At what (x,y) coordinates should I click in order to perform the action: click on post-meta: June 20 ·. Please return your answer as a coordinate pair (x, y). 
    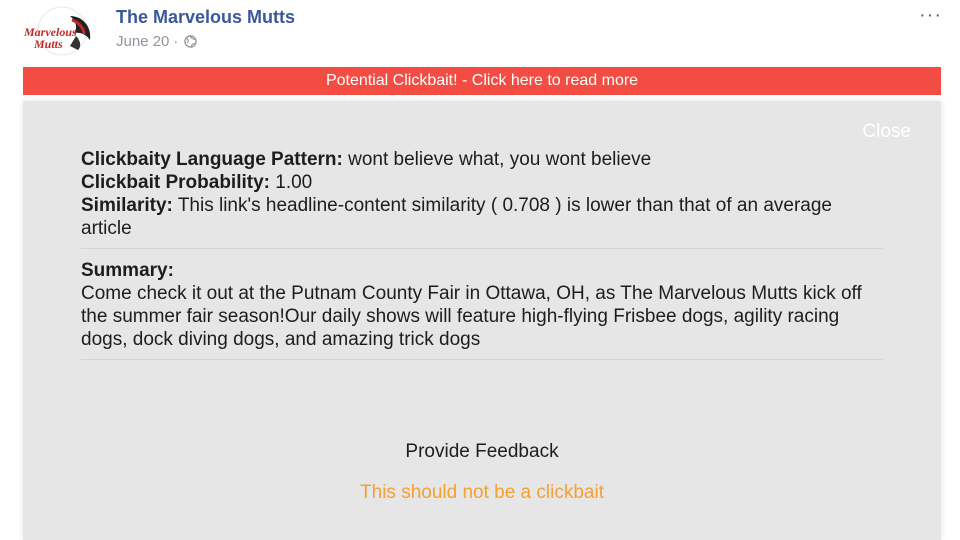
    Looking at the image, I should click on (157, 41).